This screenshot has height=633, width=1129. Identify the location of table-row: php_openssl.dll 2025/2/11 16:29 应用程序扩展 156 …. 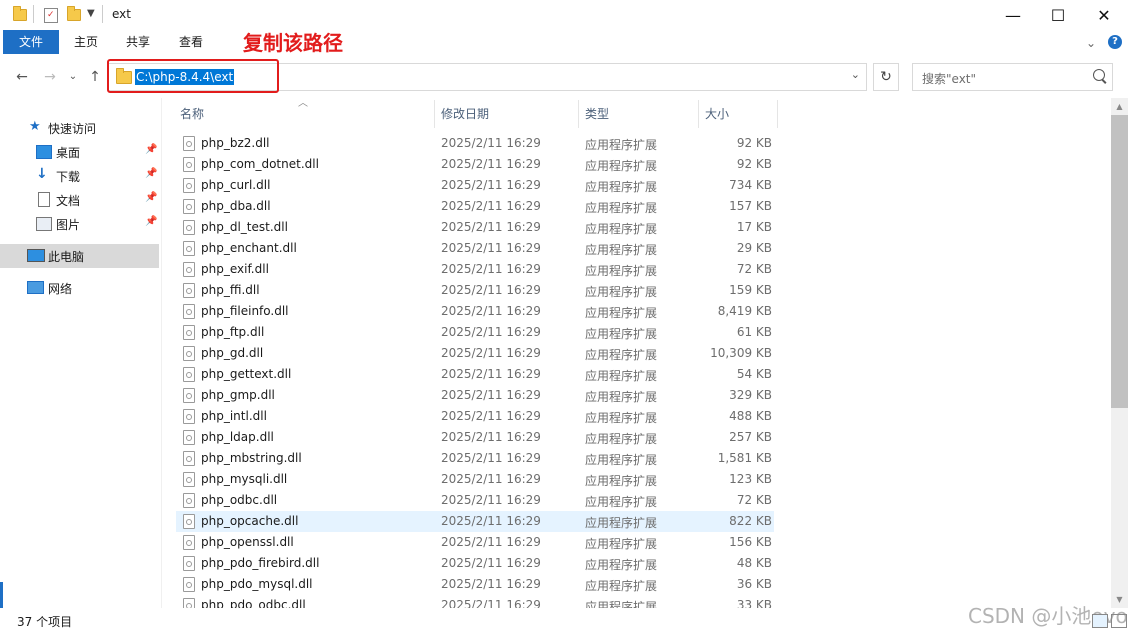
(475, 542).